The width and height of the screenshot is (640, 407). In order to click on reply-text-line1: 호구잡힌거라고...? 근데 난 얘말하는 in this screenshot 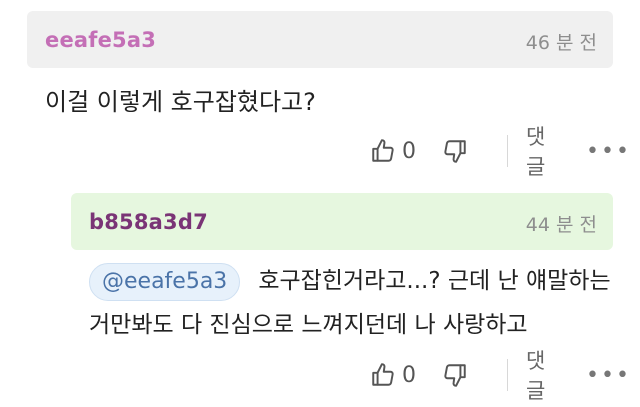, I will do `click(434, 281)`.